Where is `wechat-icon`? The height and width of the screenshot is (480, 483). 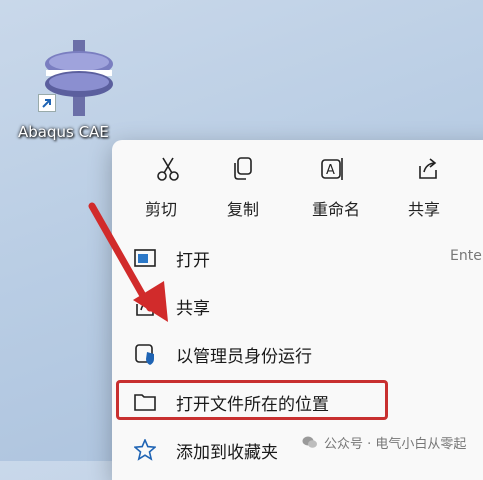
wechat-icon is located at coordinates (309, 442).